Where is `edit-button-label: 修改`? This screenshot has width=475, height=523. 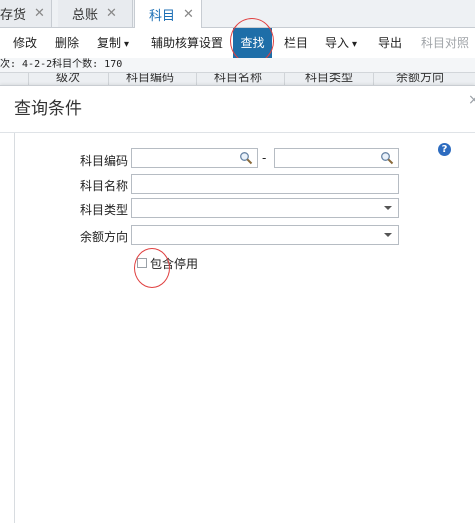 edit-button-label: 修改 is located at coordinates (25, 43).